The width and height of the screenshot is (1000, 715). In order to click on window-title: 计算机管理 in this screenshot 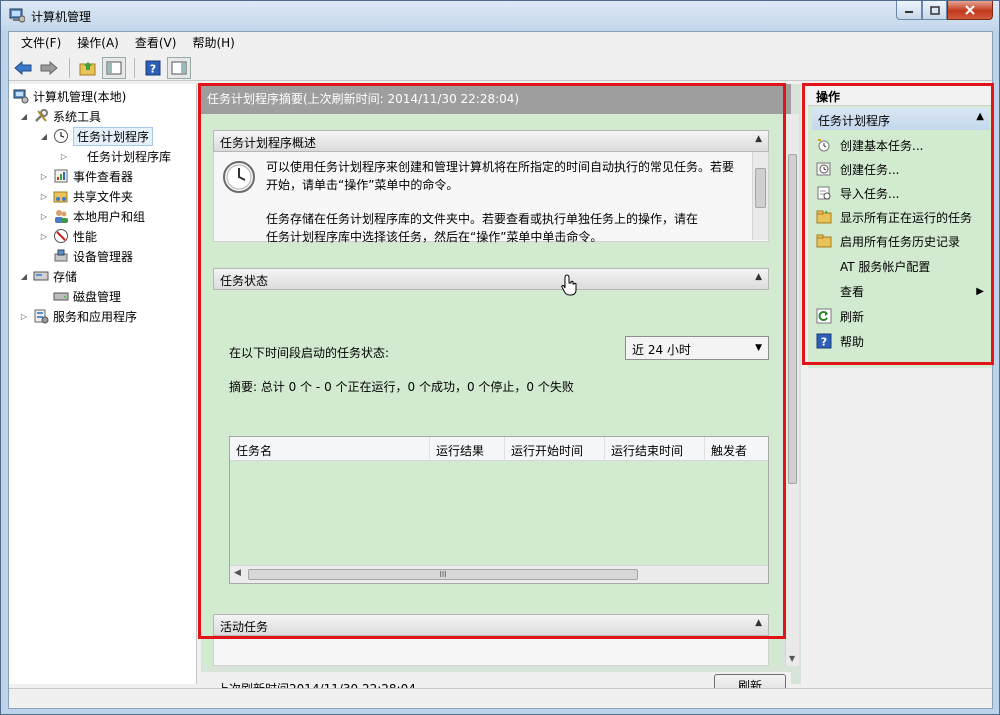, I will do `click(61, 17)`.